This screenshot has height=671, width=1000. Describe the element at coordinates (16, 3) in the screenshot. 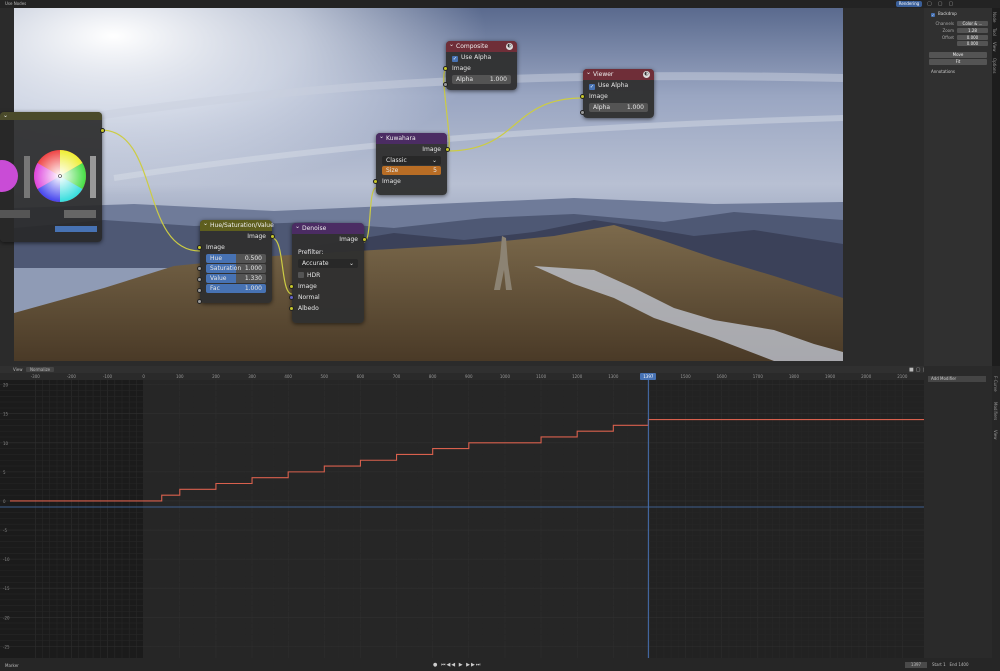

I see `editor-title: Use Nodes` at that location.